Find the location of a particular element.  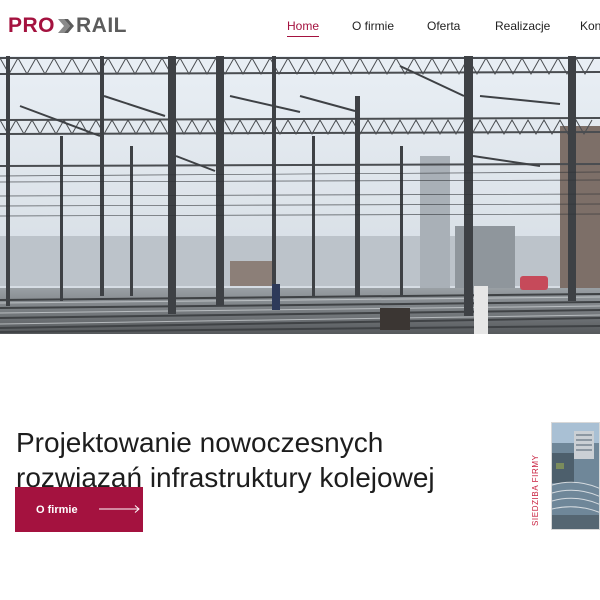

main-navigation: Home O firmie Oferta Realizacje Kon is located at coordinates (300, 28).